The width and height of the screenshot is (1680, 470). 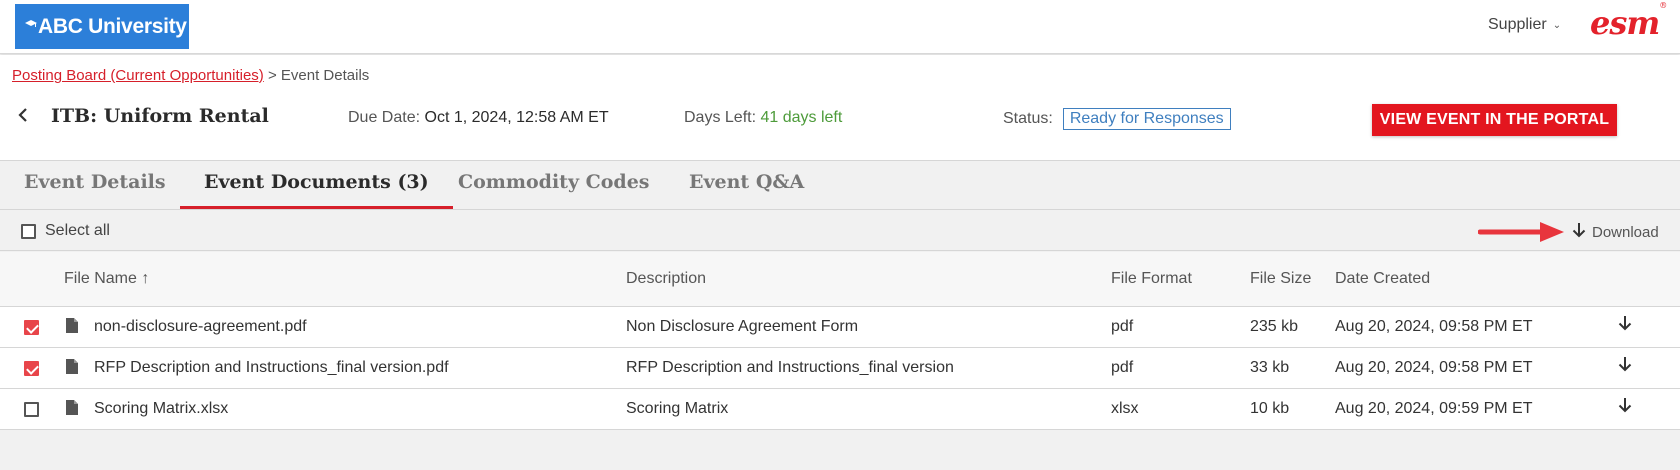 What do you see at coordinates (138, 75) in the screenshot?
I see `breadcrumb-link-posting-board: Posting Board (Current Opportunities)` at bounding box center [138, 75].